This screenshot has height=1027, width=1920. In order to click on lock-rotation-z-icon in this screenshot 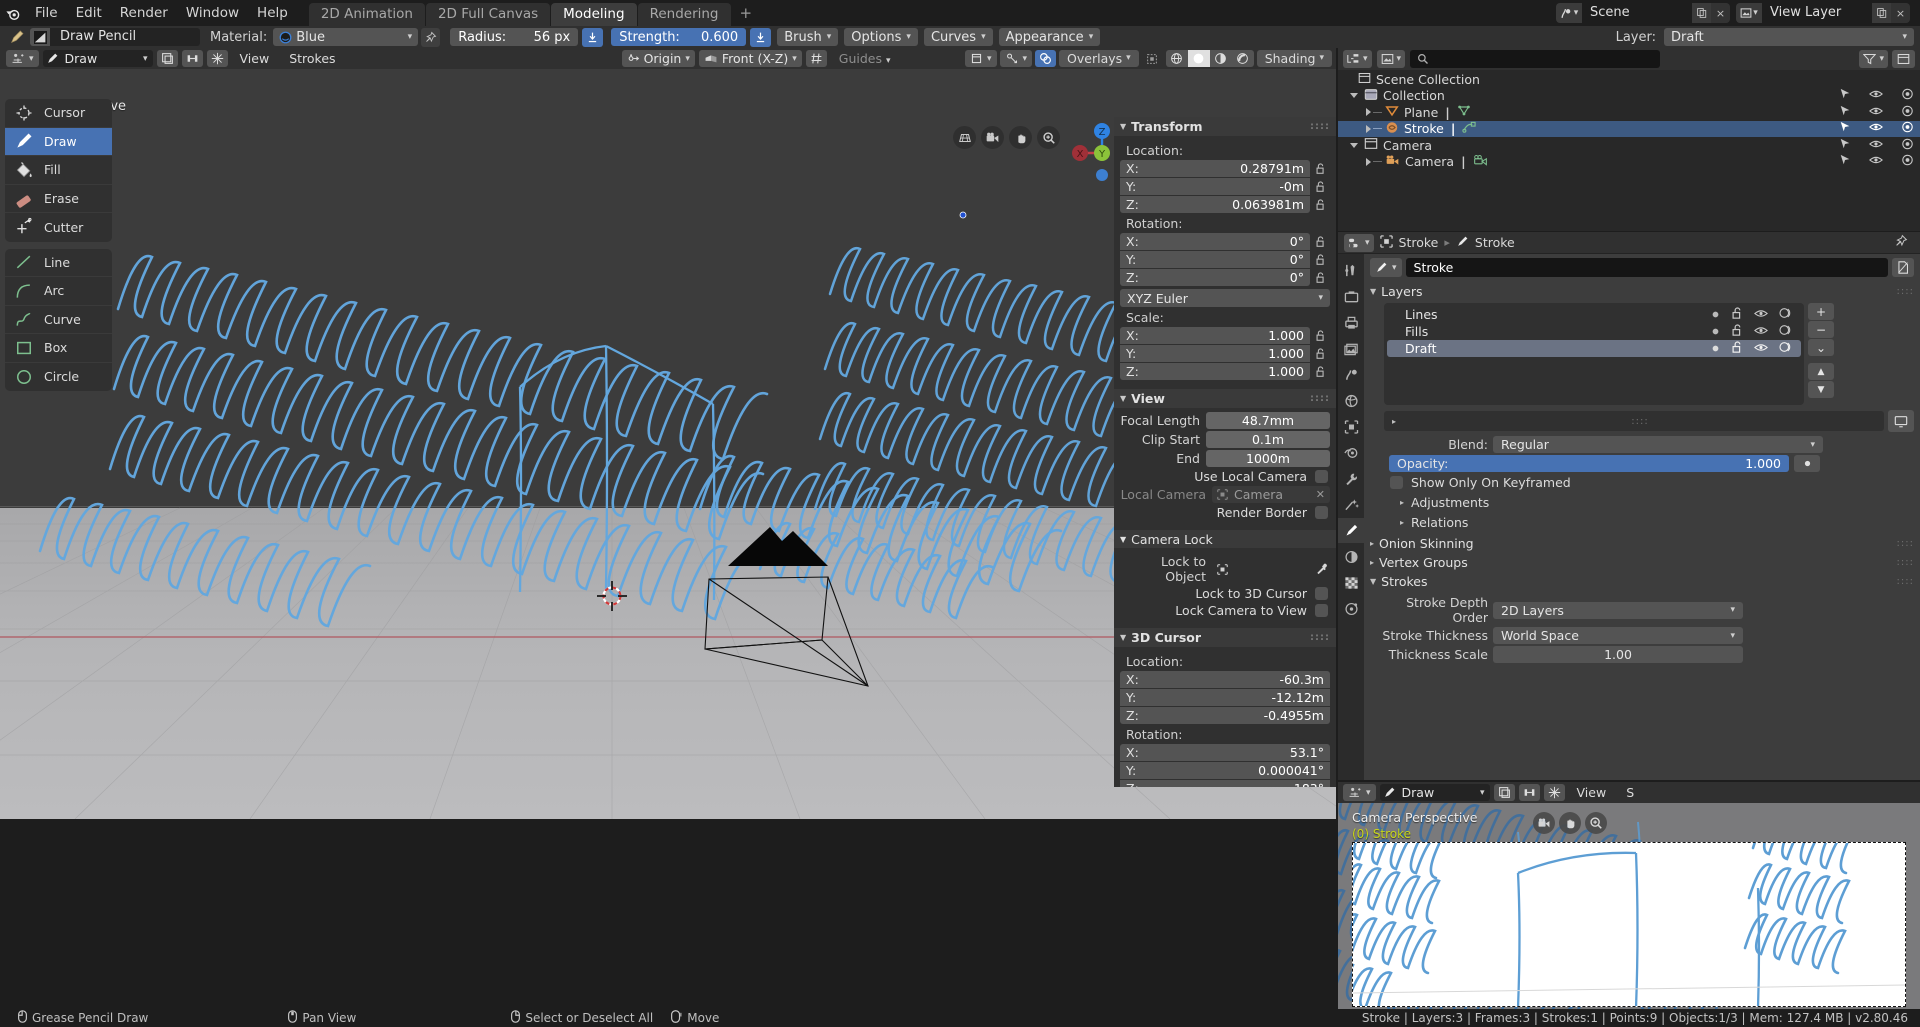, I will do `click(1320, 277)`.